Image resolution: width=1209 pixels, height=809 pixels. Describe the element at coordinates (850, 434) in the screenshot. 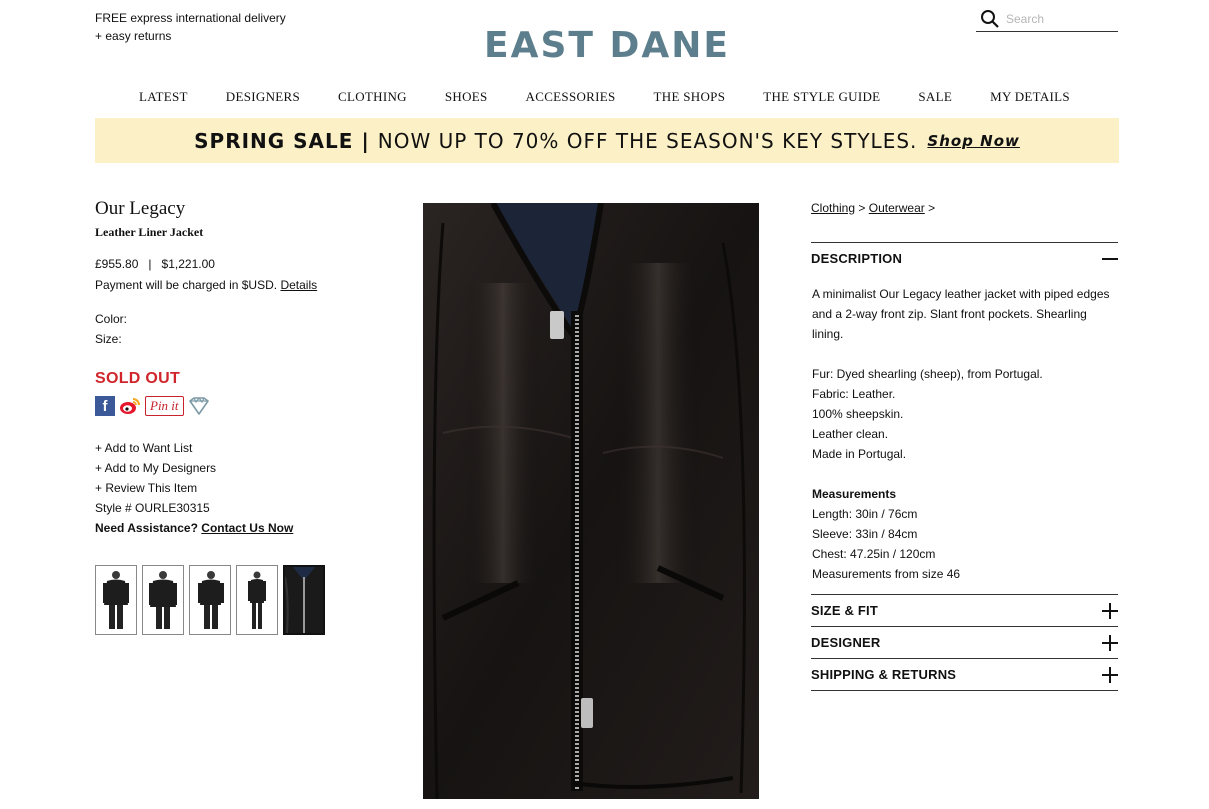

I see `material-line: Leather clean.` at that location.